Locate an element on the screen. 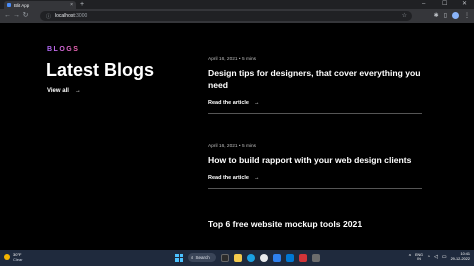  forward-icon: → is located at coordinates (16, 16).